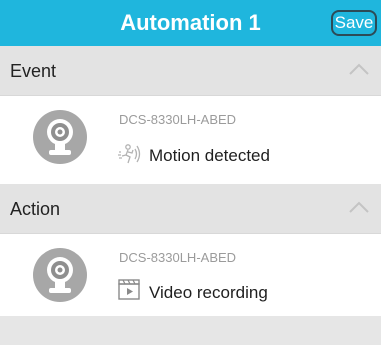  What do you see at coordinates (209, 155) in the screenshot?
I see `event-detail: Motion detected` at bounding box center [209, 155].